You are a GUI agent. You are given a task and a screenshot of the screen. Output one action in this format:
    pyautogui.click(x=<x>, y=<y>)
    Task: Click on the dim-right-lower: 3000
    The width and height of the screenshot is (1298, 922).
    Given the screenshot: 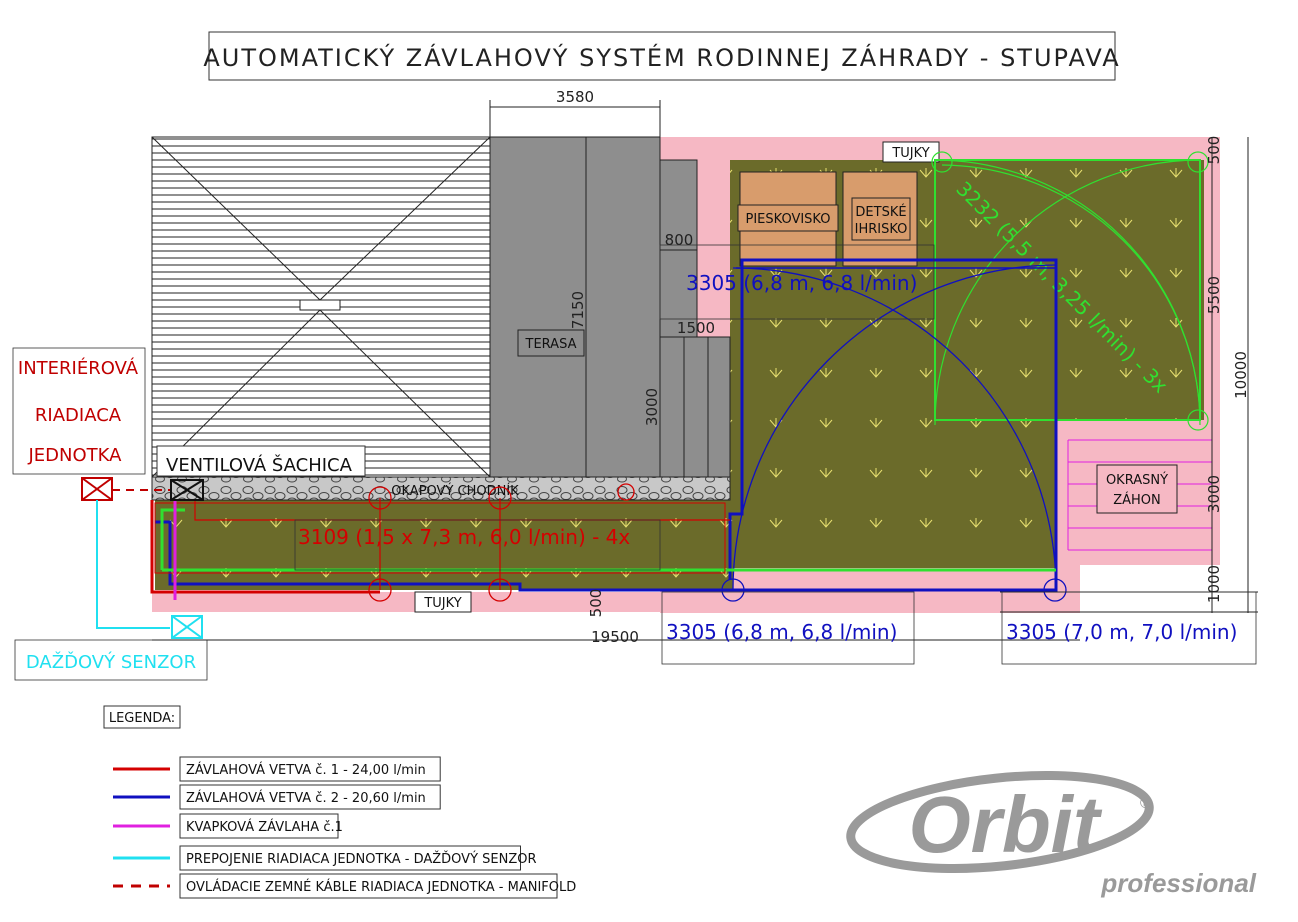 What is the action you would take?
    pyautogui.click(x=1214, y=494)
    